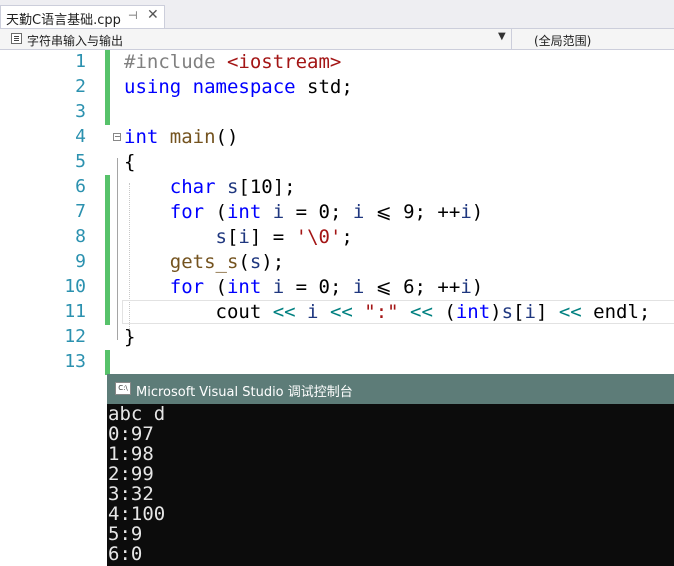 The height and width of the screenshot is (566, 674). Describe the element at coordinates (16, 38) in the screenshot. I see `file-icon` at that location.